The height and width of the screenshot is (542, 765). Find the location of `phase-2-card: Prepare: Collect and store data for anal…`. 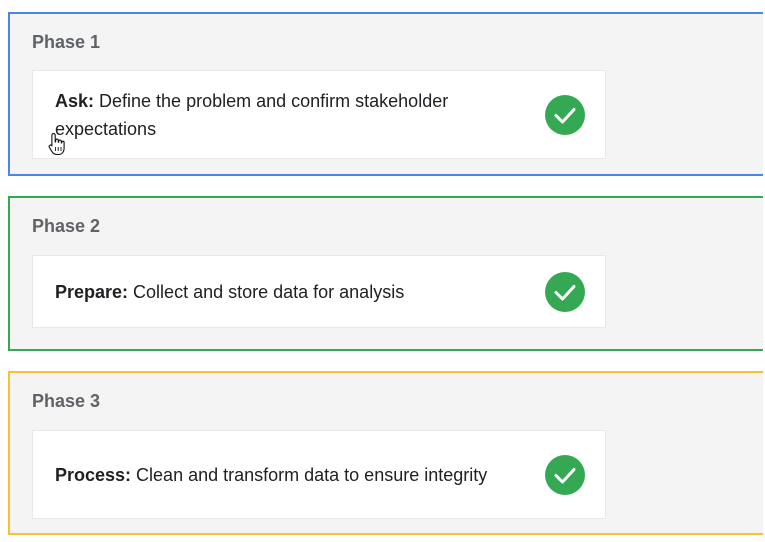

phase-2-card: Prepare: Collect and store data for anal… is located at coordinates (319, 291).